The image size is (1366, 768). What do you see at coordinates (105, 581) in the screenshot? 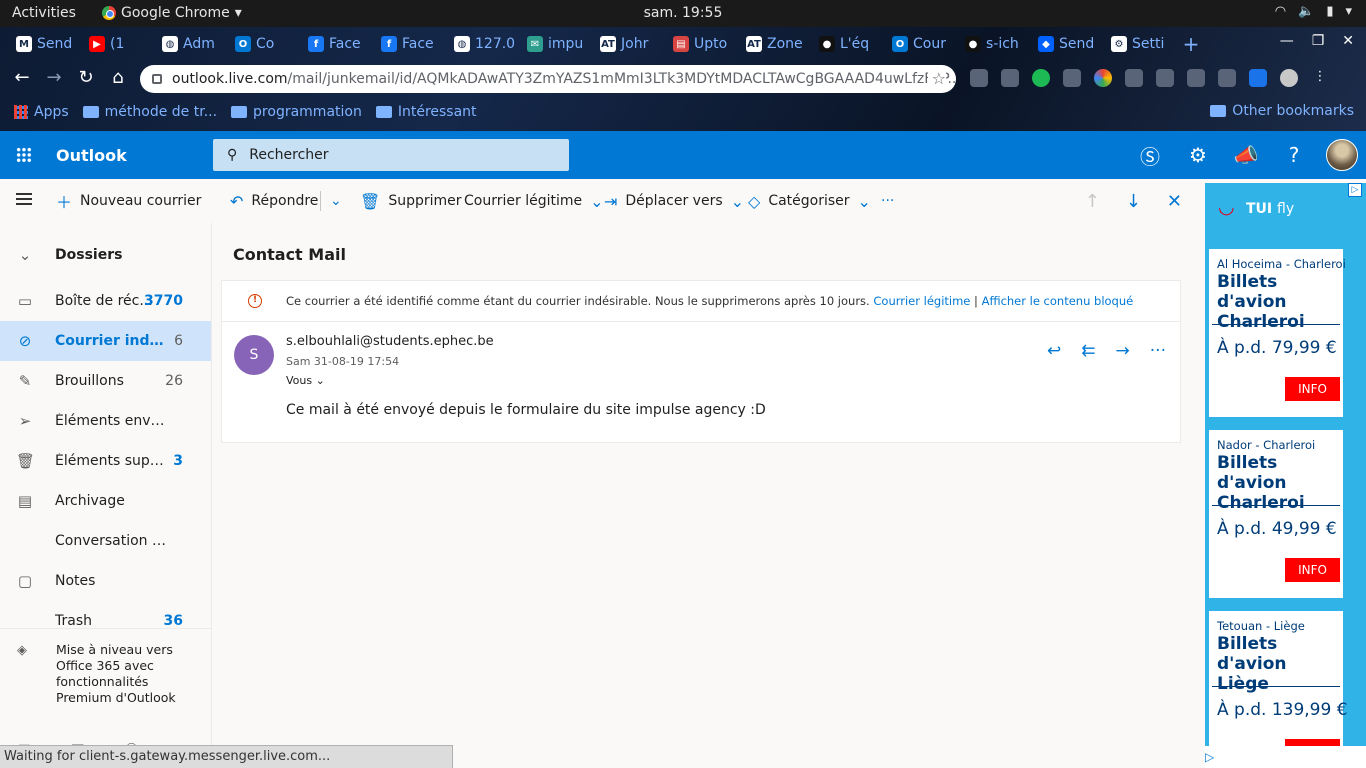
I see `folder-item: ▢ Notes` at bounding box center [105, 581].